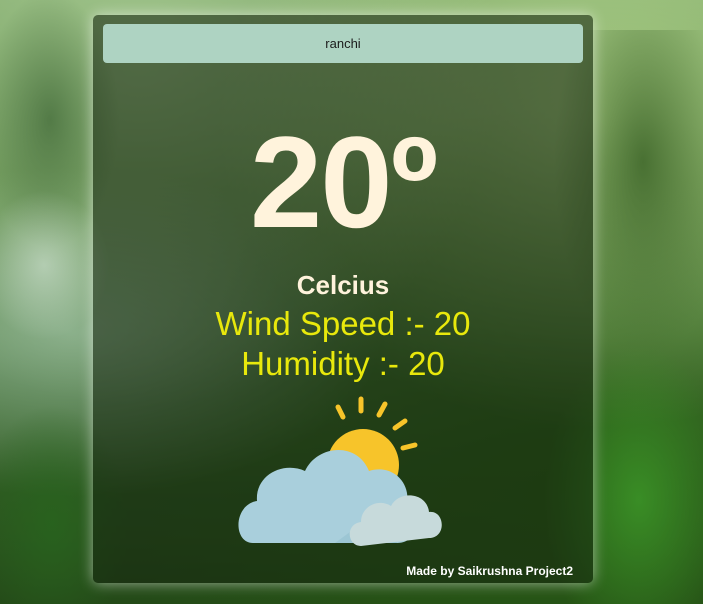 Image resolution: width=703 pixels, height=604 pixels. What do you see at coordinates (343, 363) in the screenshot?
I see `humidity-text: Humidity :- 20` at bounding box center [343, 363].